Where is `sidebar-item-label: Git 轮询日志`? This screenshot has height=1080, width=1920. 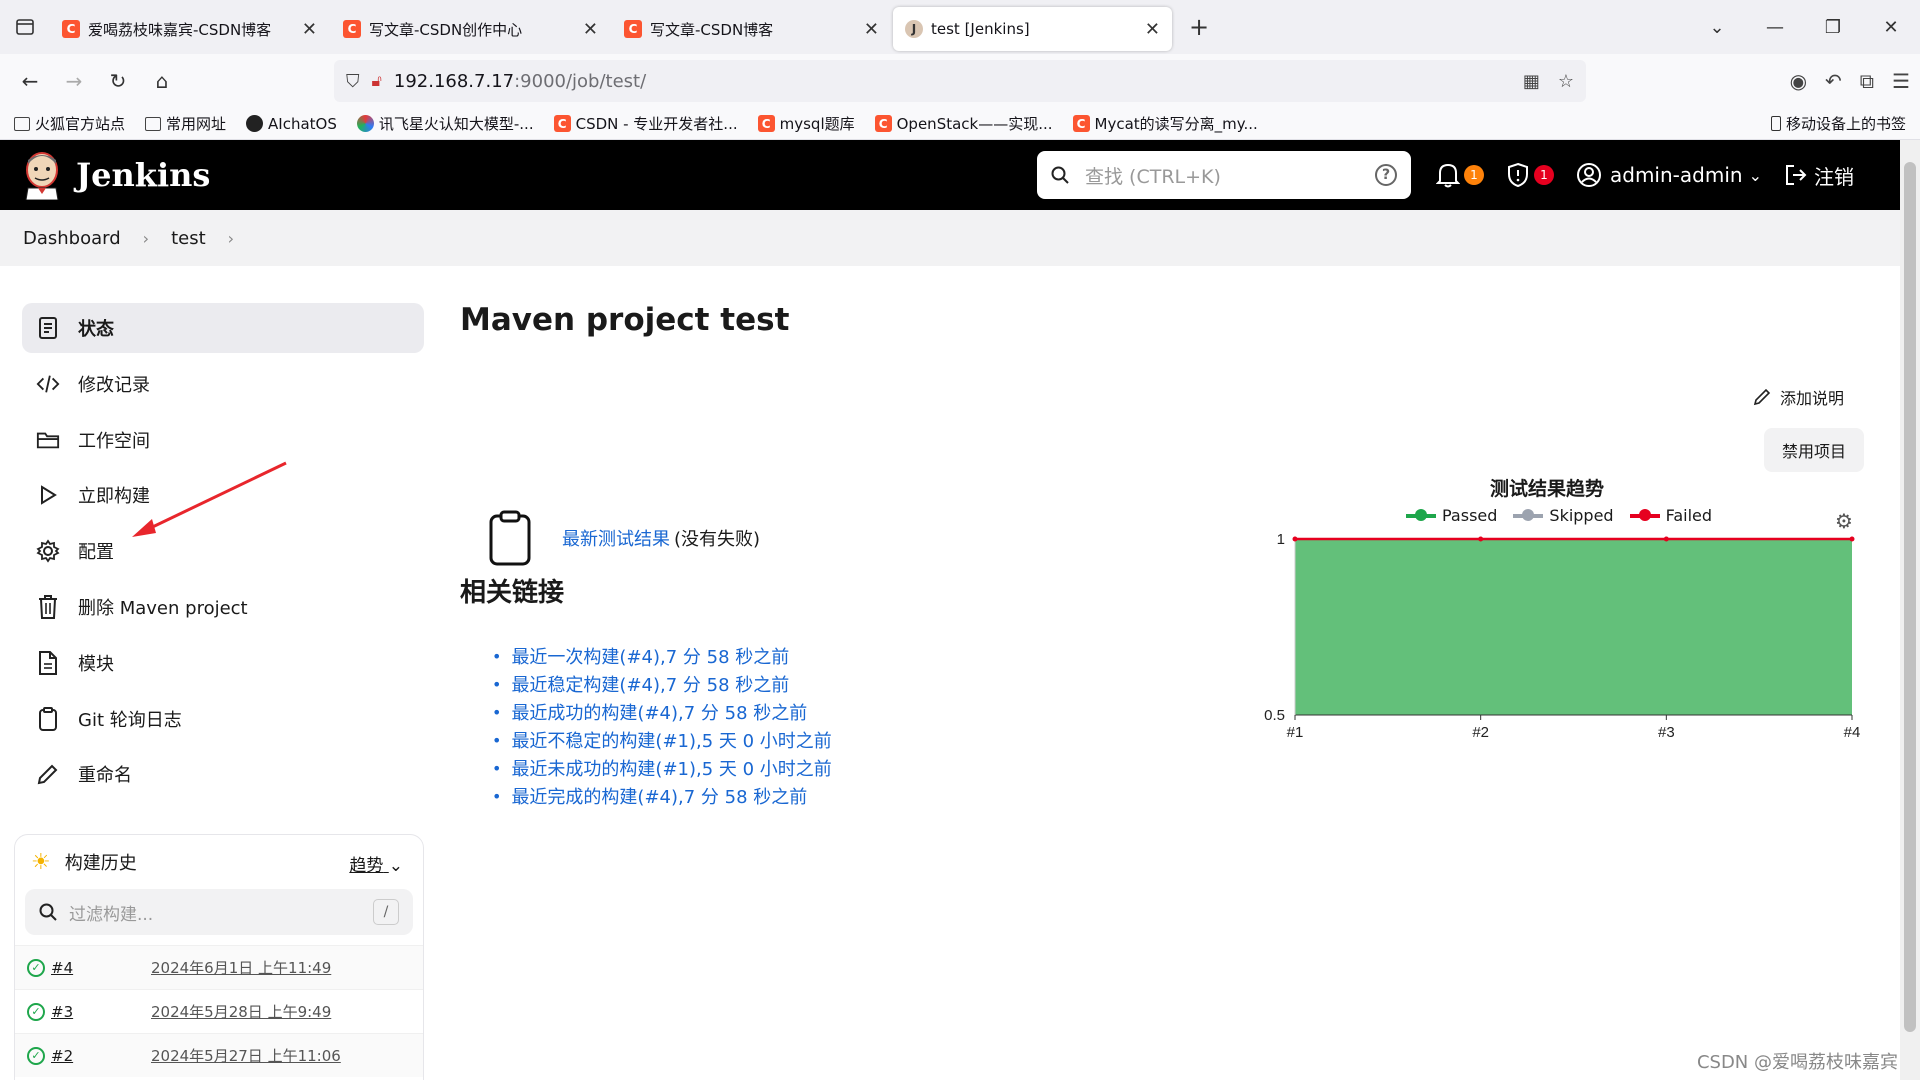 sidebar-item-label: Git 轮询日志 is located at coordinates (130, 720).